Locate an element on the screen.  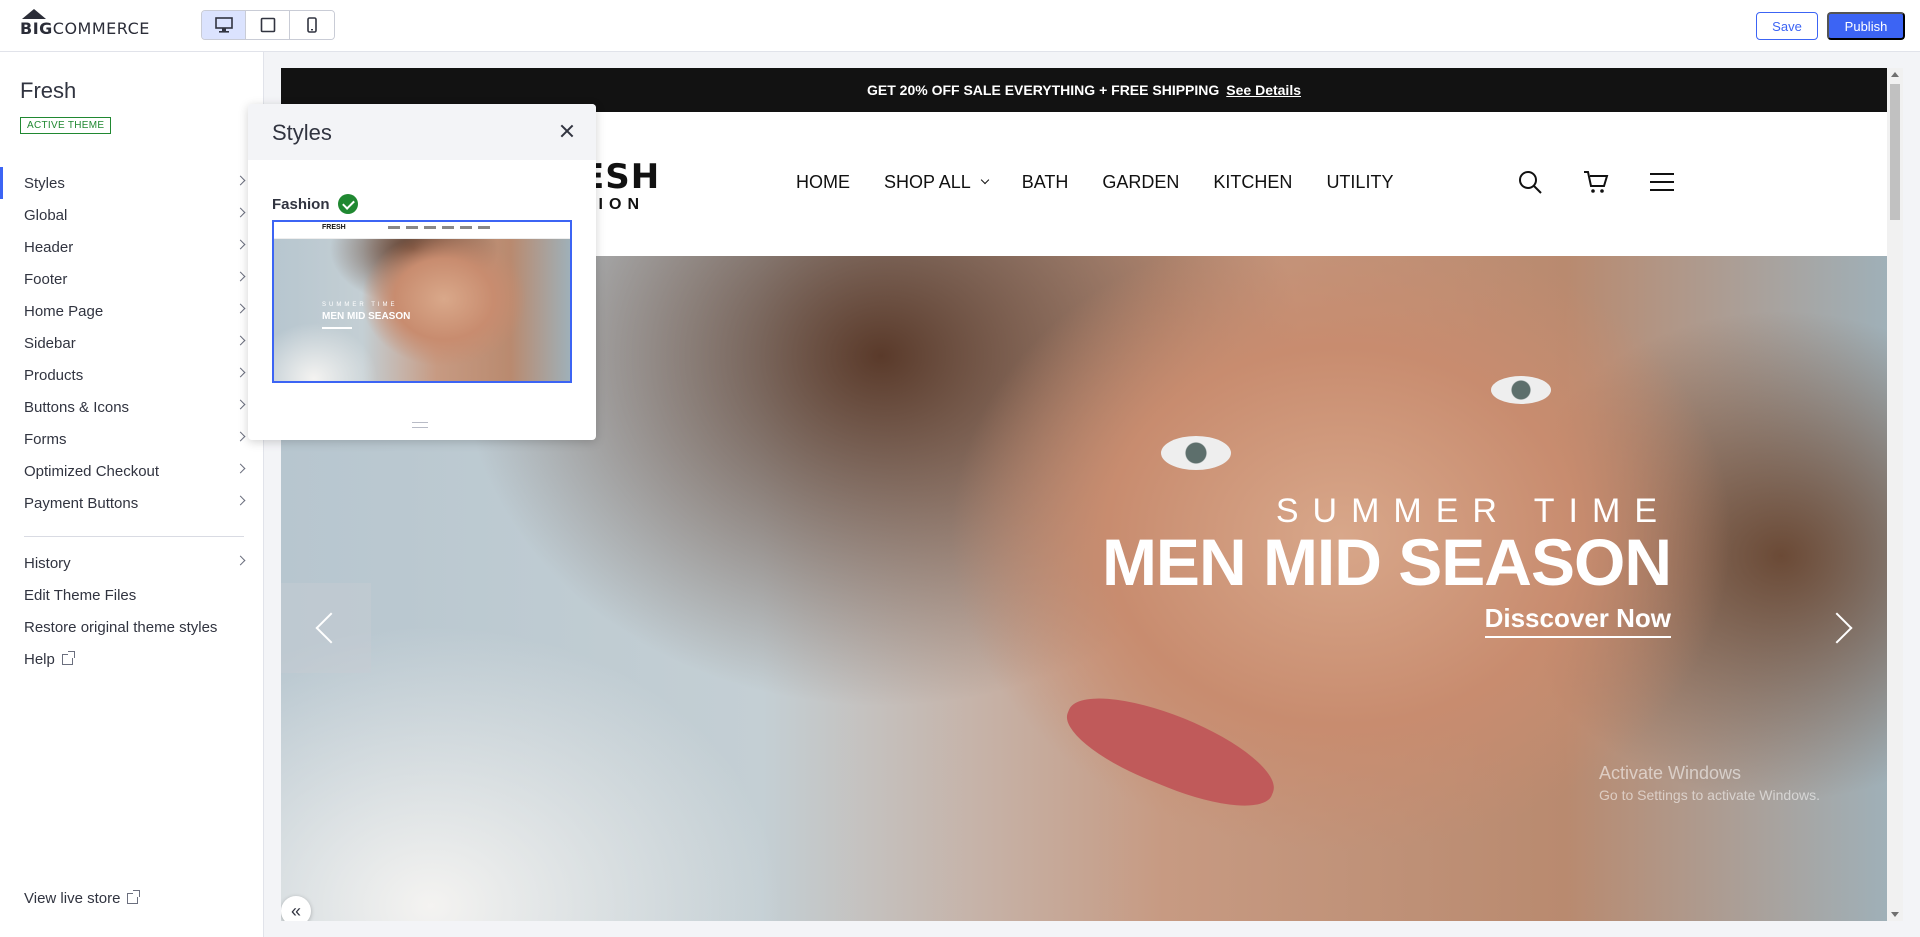
sidebar-item-styles: Styles is located at coordinates (132, 183).